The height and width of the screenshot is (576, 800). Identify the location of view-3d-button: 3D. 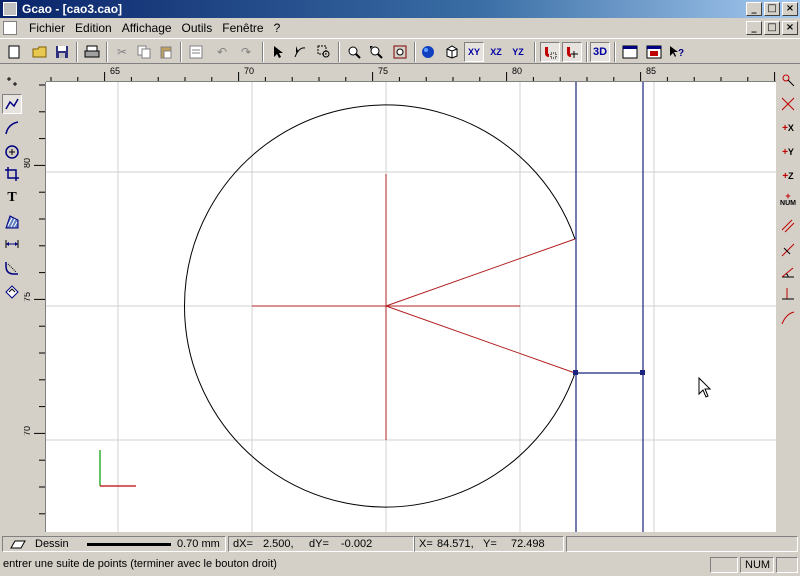
(600, 52).